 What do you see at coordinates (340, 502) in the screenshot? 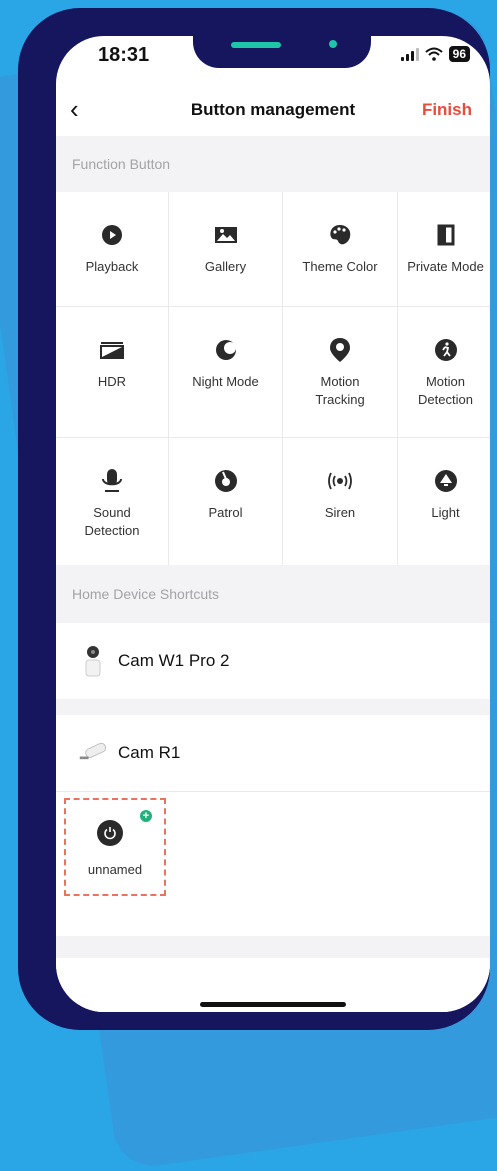
I see `function-item-siren: Siren` at bounding box center [340, 502].